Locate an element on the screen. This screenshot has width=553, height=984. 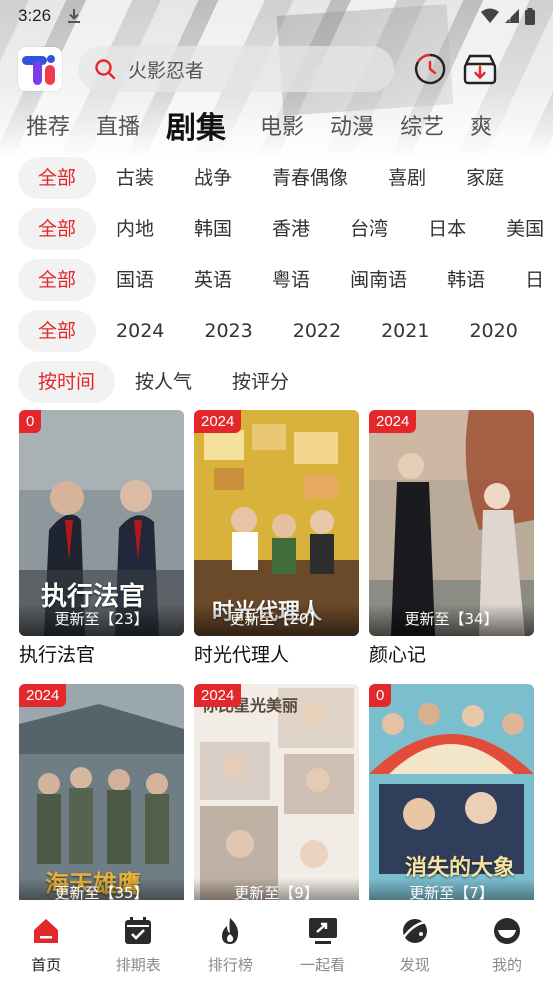
poster-image: 海天雄鹰 2024 更新至【35】 is located at coordinates (101, 792).